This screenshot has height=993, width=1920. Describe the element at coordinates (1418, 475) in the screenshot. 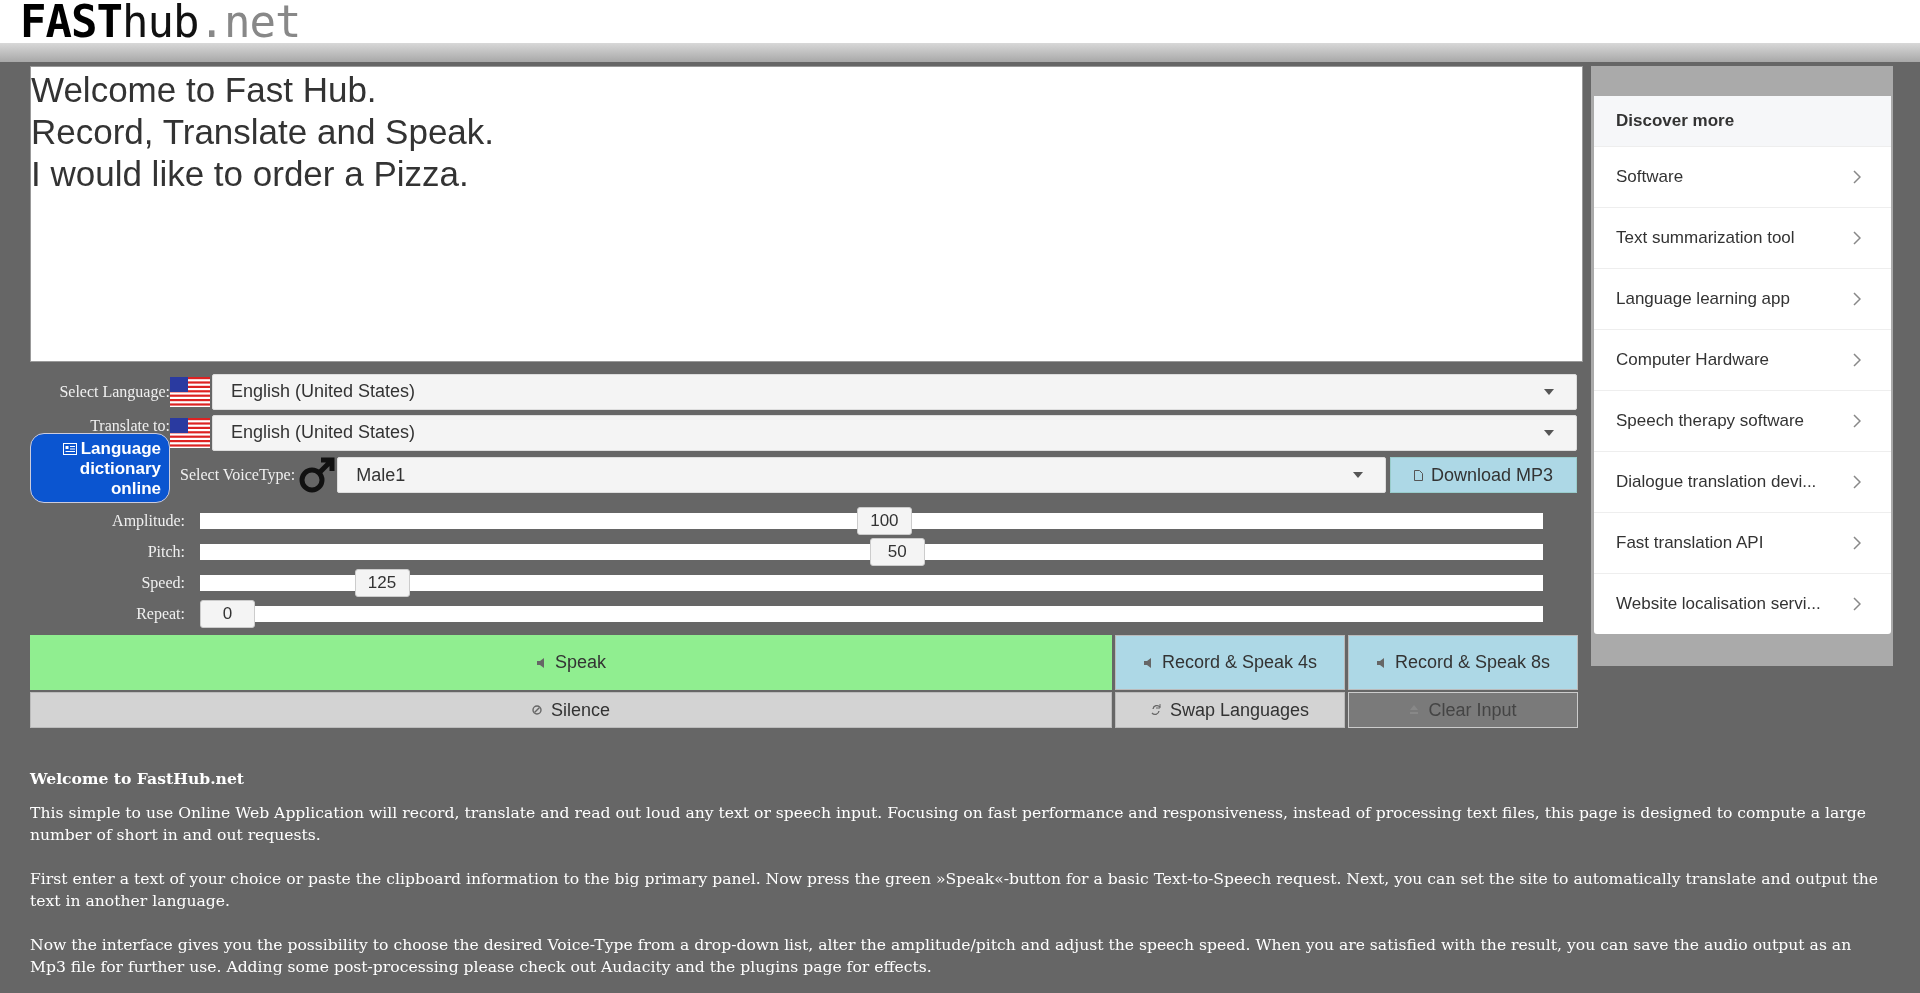

I see `file-icon` at that location.